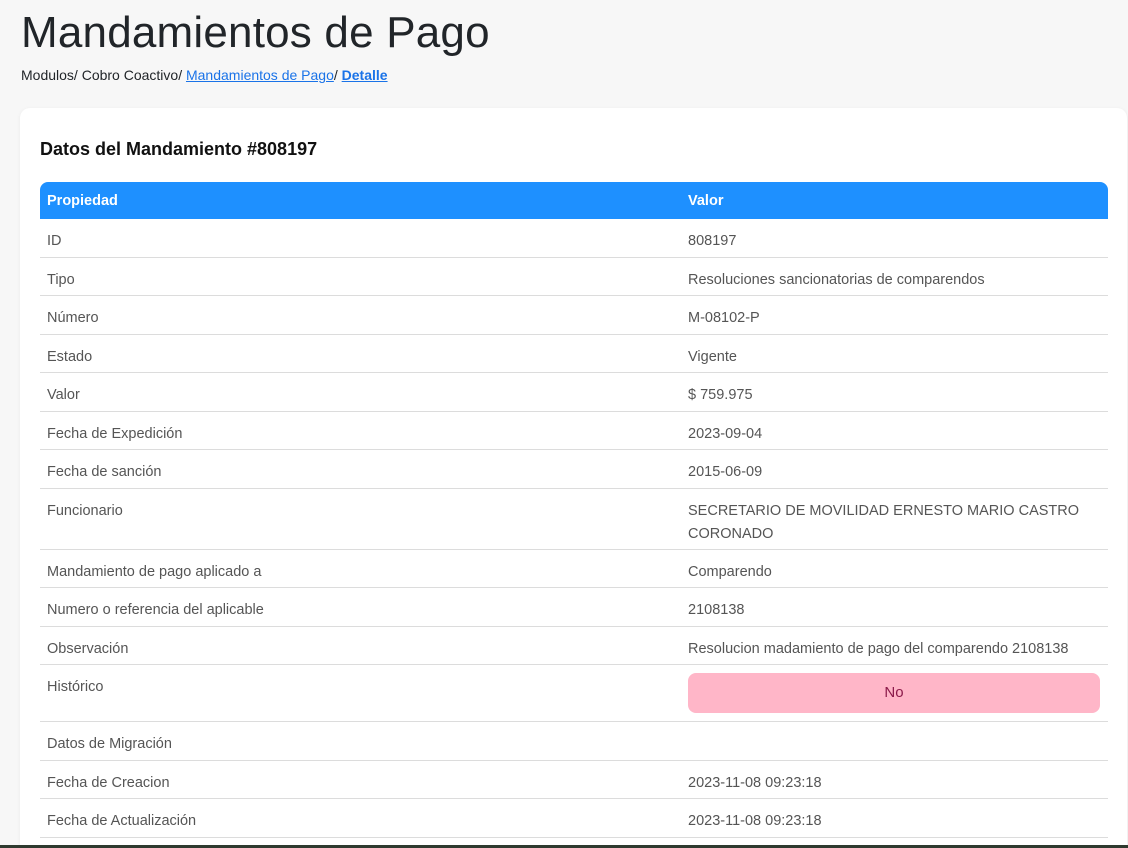  I want to click on row-property: Fecha de Creacion, so click(108, 782).